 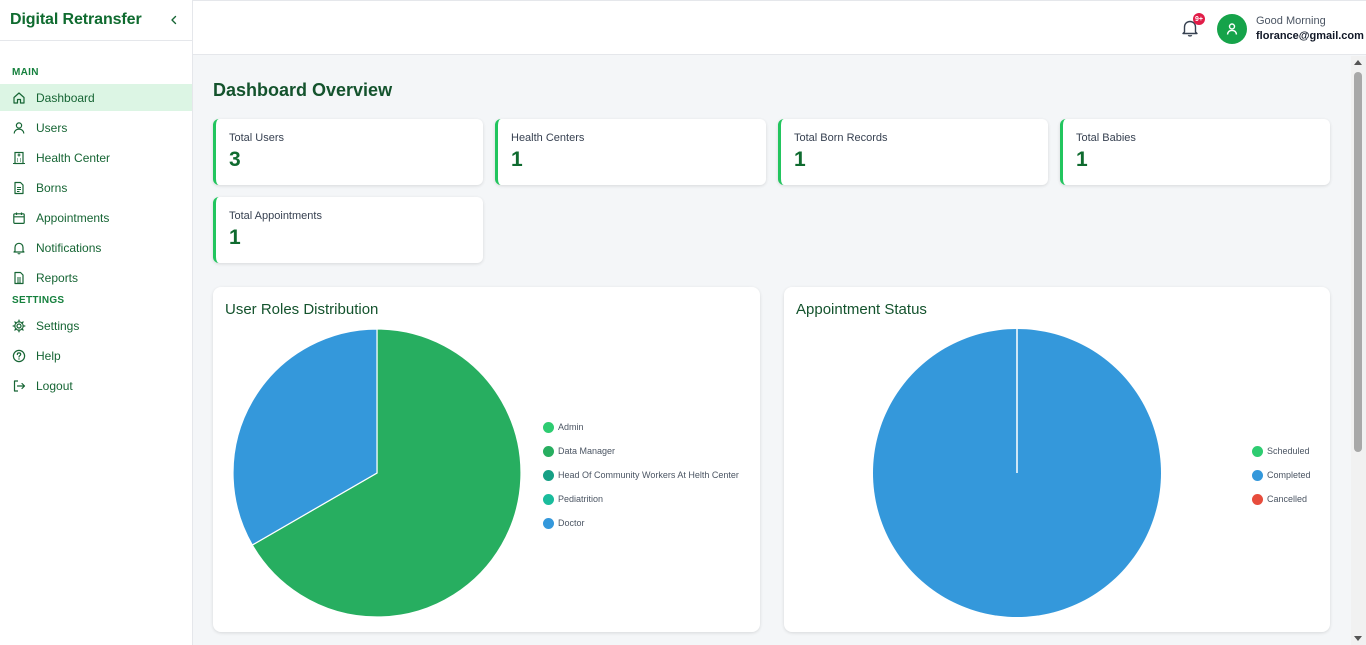 I want to click on greeting-text: Good Morning, so click(x=1291, y=21).